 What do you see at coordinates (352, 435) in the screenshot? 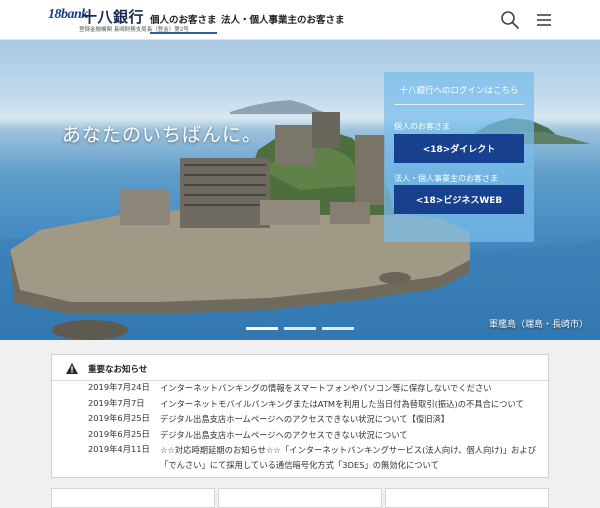
I see `notice-link: デジタル出島支店ホームページへのアクセスできない状況について` at bounding box center [352, 435].